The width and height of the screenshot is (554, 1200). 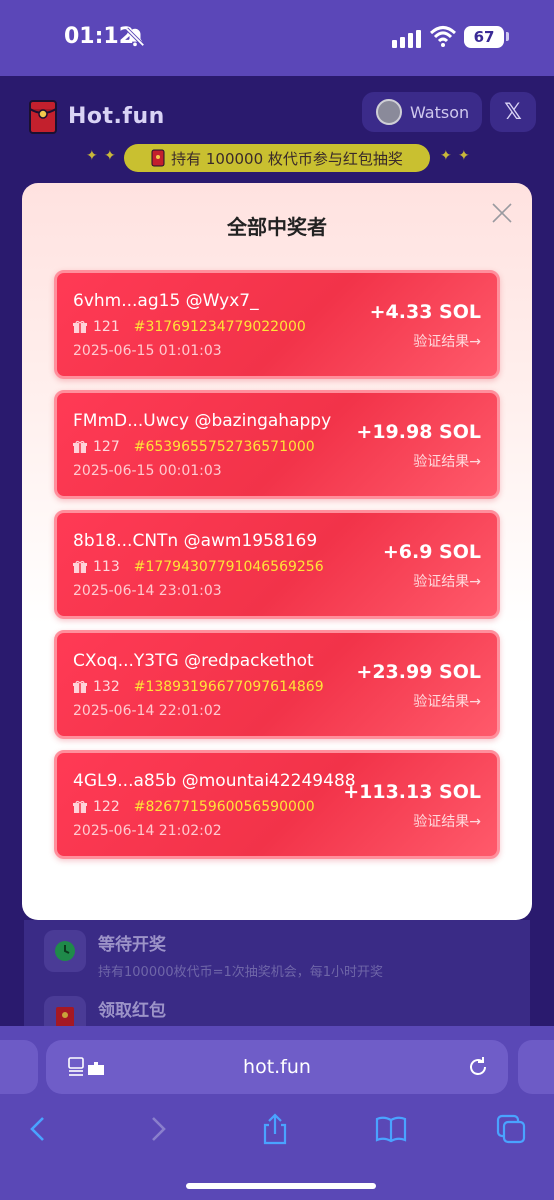 I want to click on reload-icon, so click(x=478, y=1067).